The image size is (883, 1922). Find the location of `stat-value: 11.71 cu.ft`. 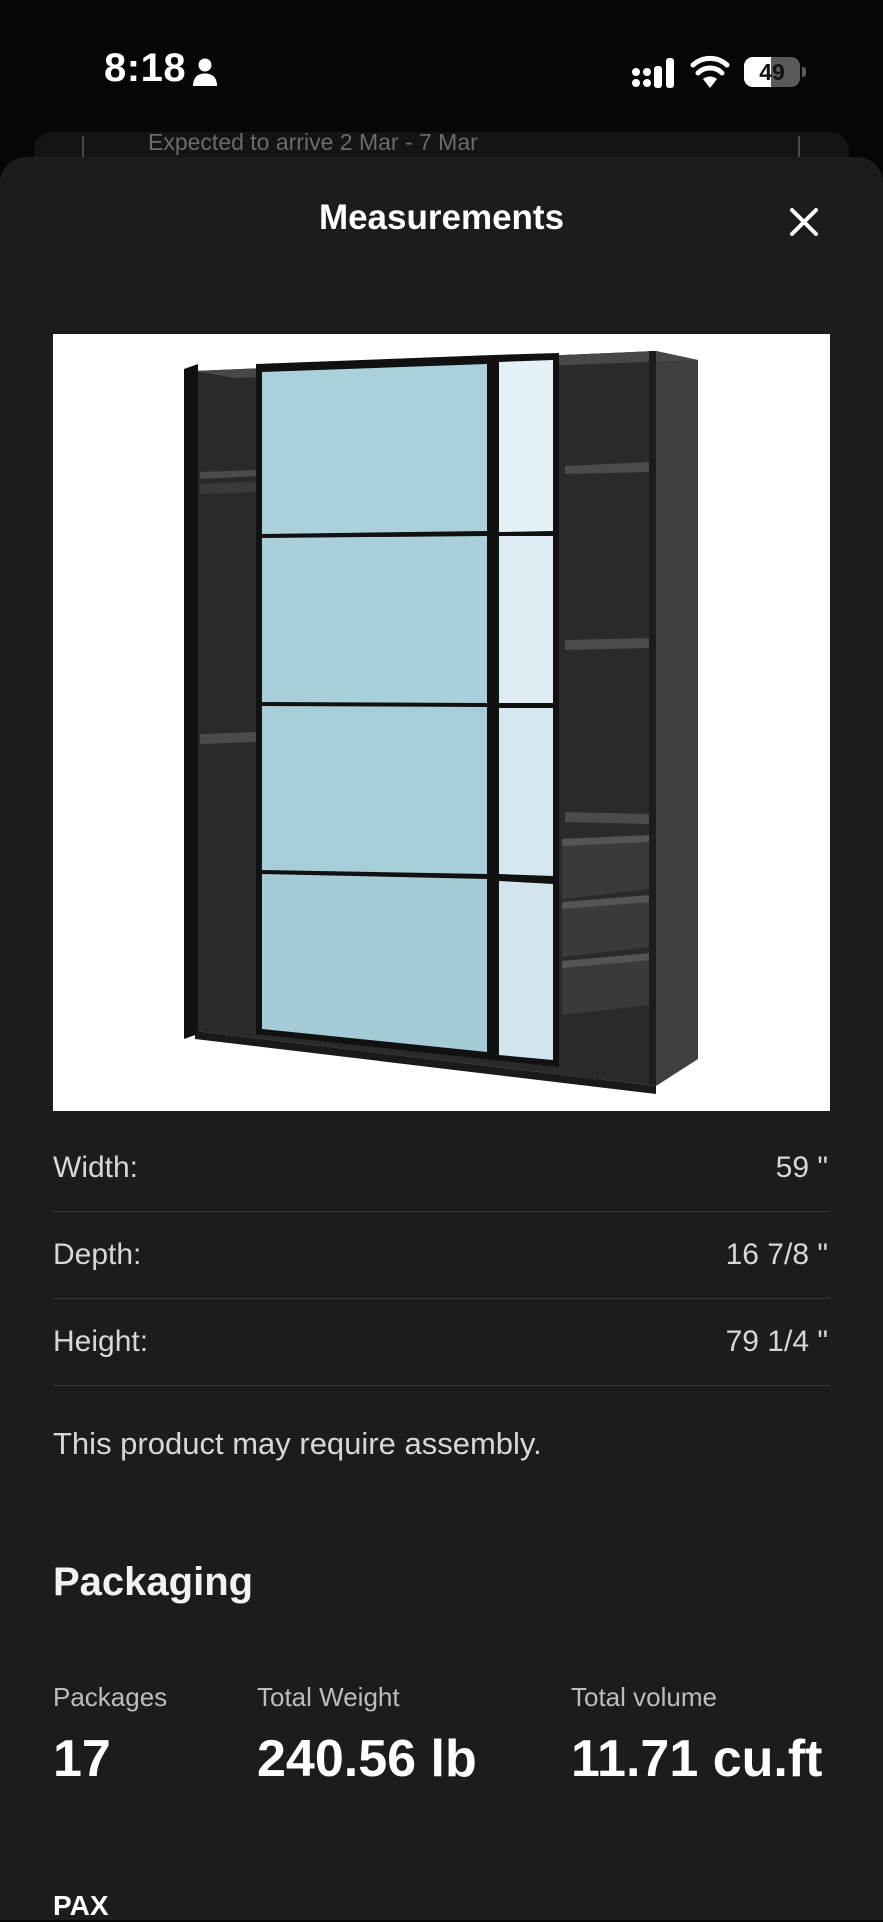

stat-value: 11.71 cu.ft is located at coordinates (697, 1759).